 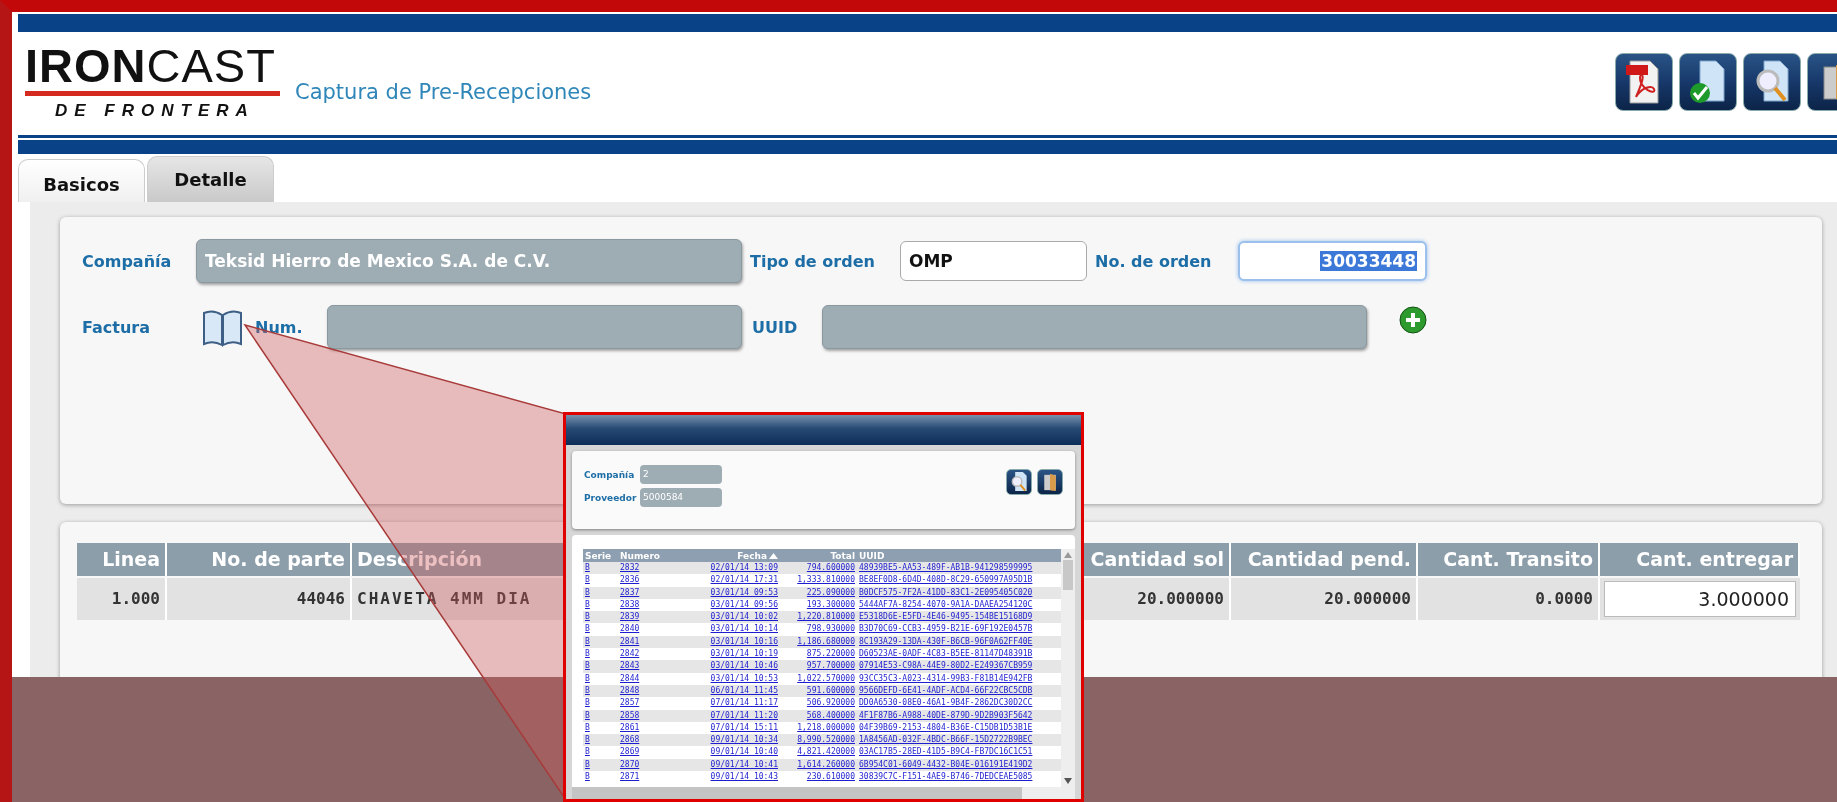 What do you see at coordinates (630, 727) in the screenshot?
I see `invoice-link: 2861` at bounding box center [630, 727].